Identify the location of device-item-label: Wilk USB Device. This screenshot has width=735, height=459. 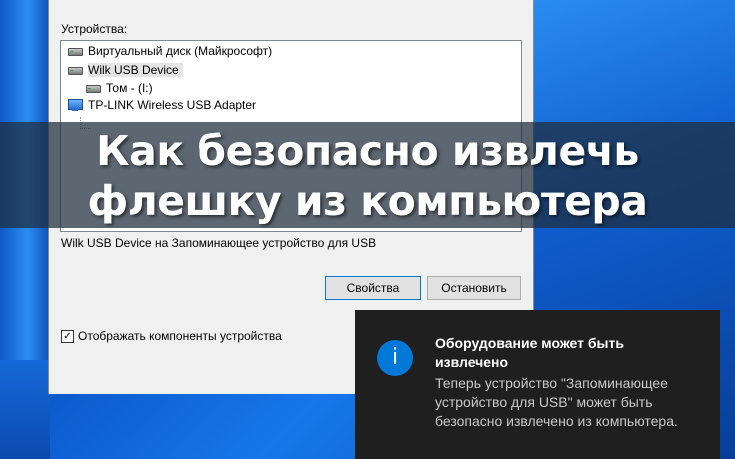
(135, 70).